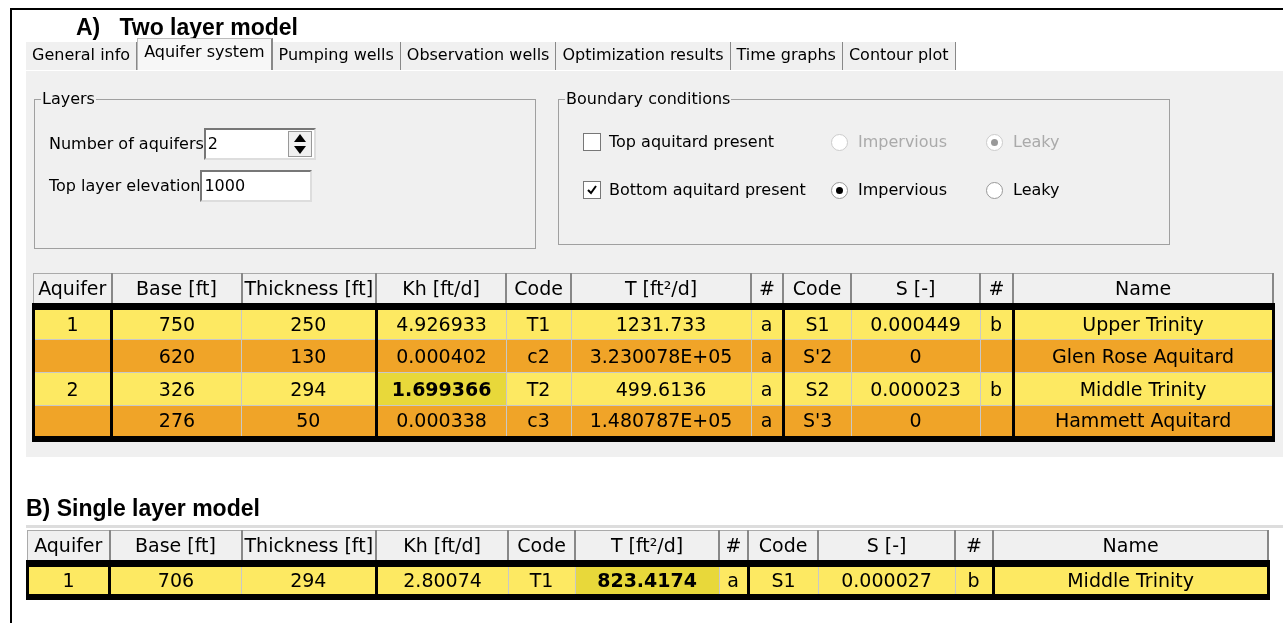  I want to click on table-cell: Middle Trinity, so click(1143, 389).